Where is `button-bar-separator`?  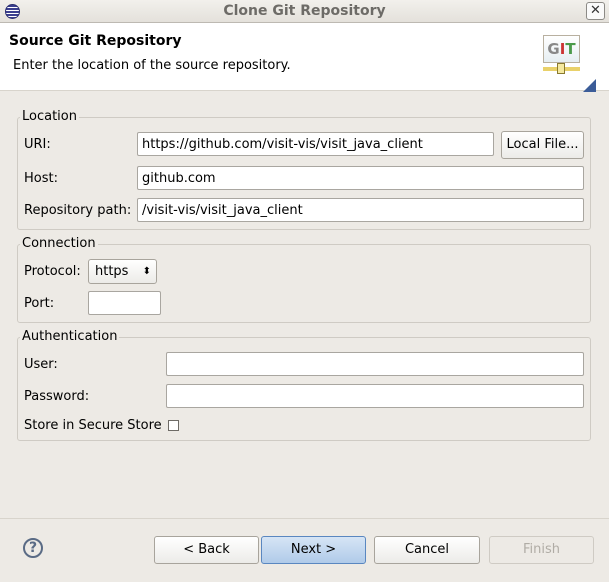 button-bar-separator is located at coordinates (304, 518).